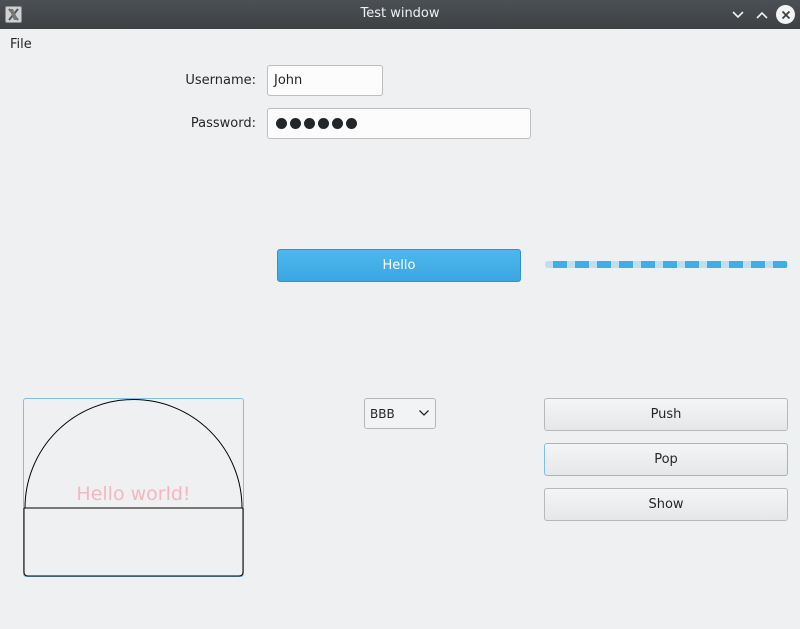  I want to click on menu-file: File, so click(21, 44).